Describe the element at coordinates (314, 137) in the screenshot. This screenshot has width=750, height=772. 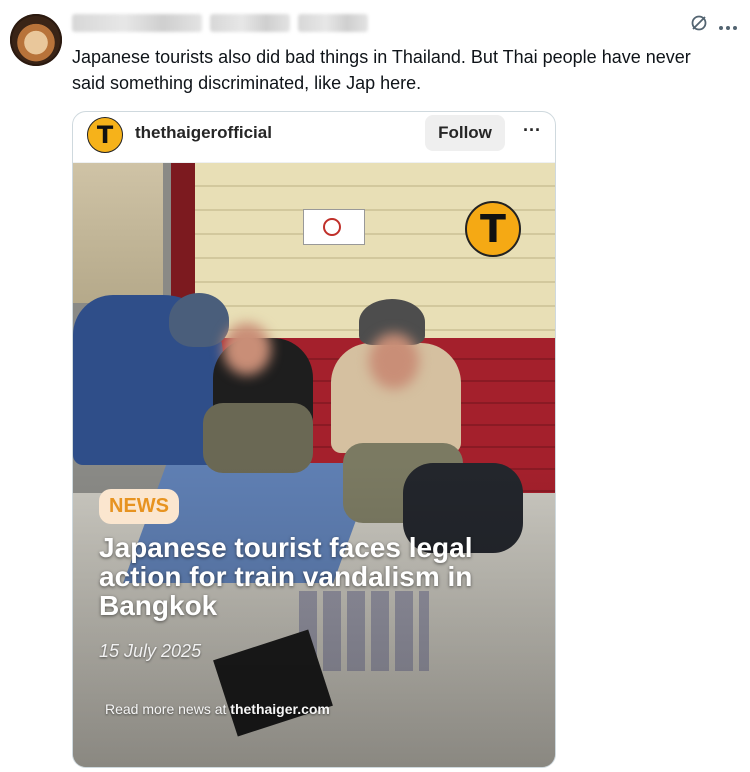
I see `embed-header: T thethaigerofficial Follow ···` at that location.